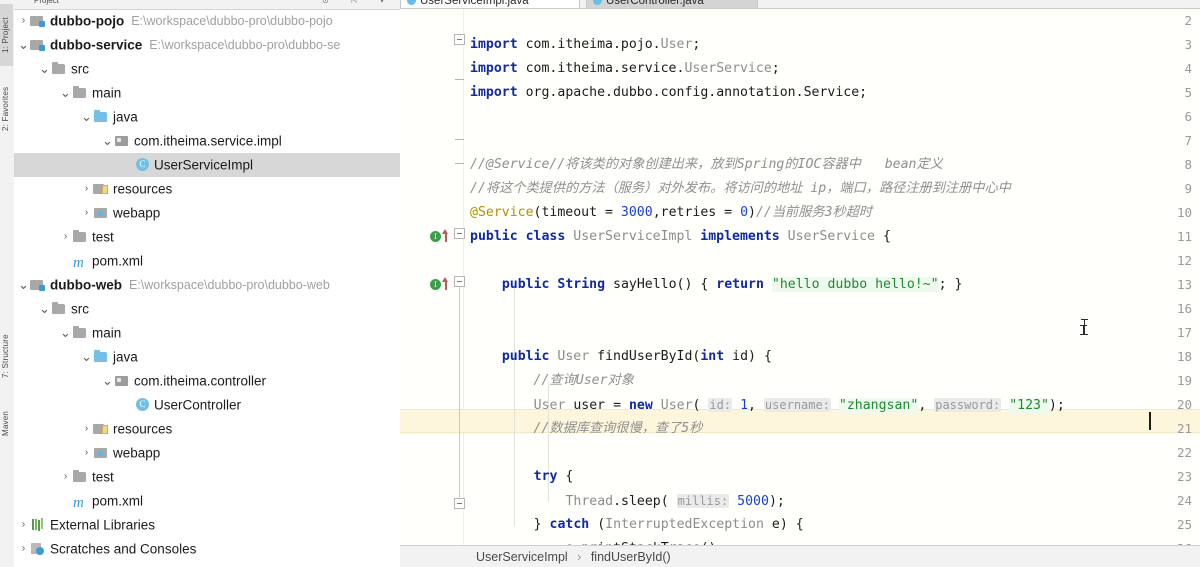  Describe the element at coordinates (832, 477) in the screenshot. I see `code-line: try {` at that location.